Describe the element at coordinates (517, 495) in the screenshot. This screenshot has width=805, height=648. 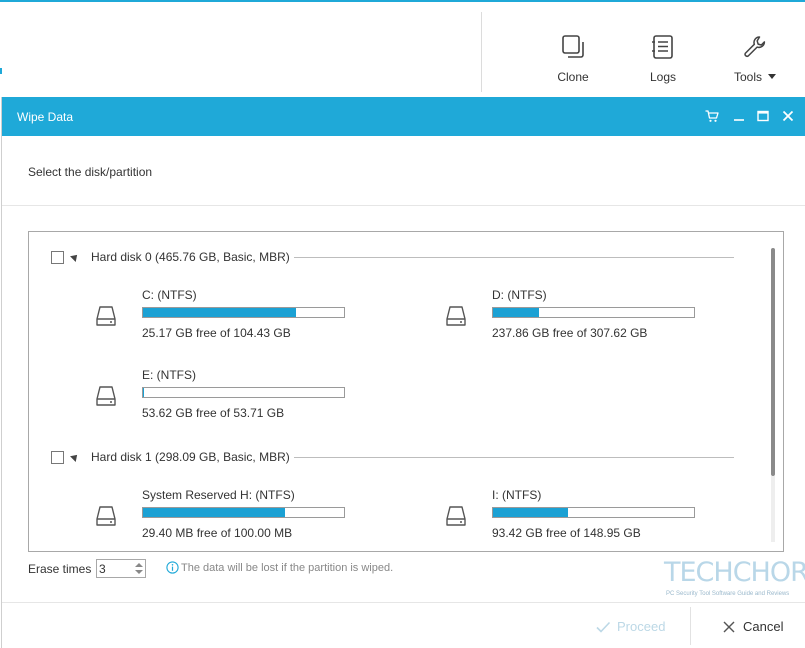
I see `partition-name: I: (NTFS)` at that location.